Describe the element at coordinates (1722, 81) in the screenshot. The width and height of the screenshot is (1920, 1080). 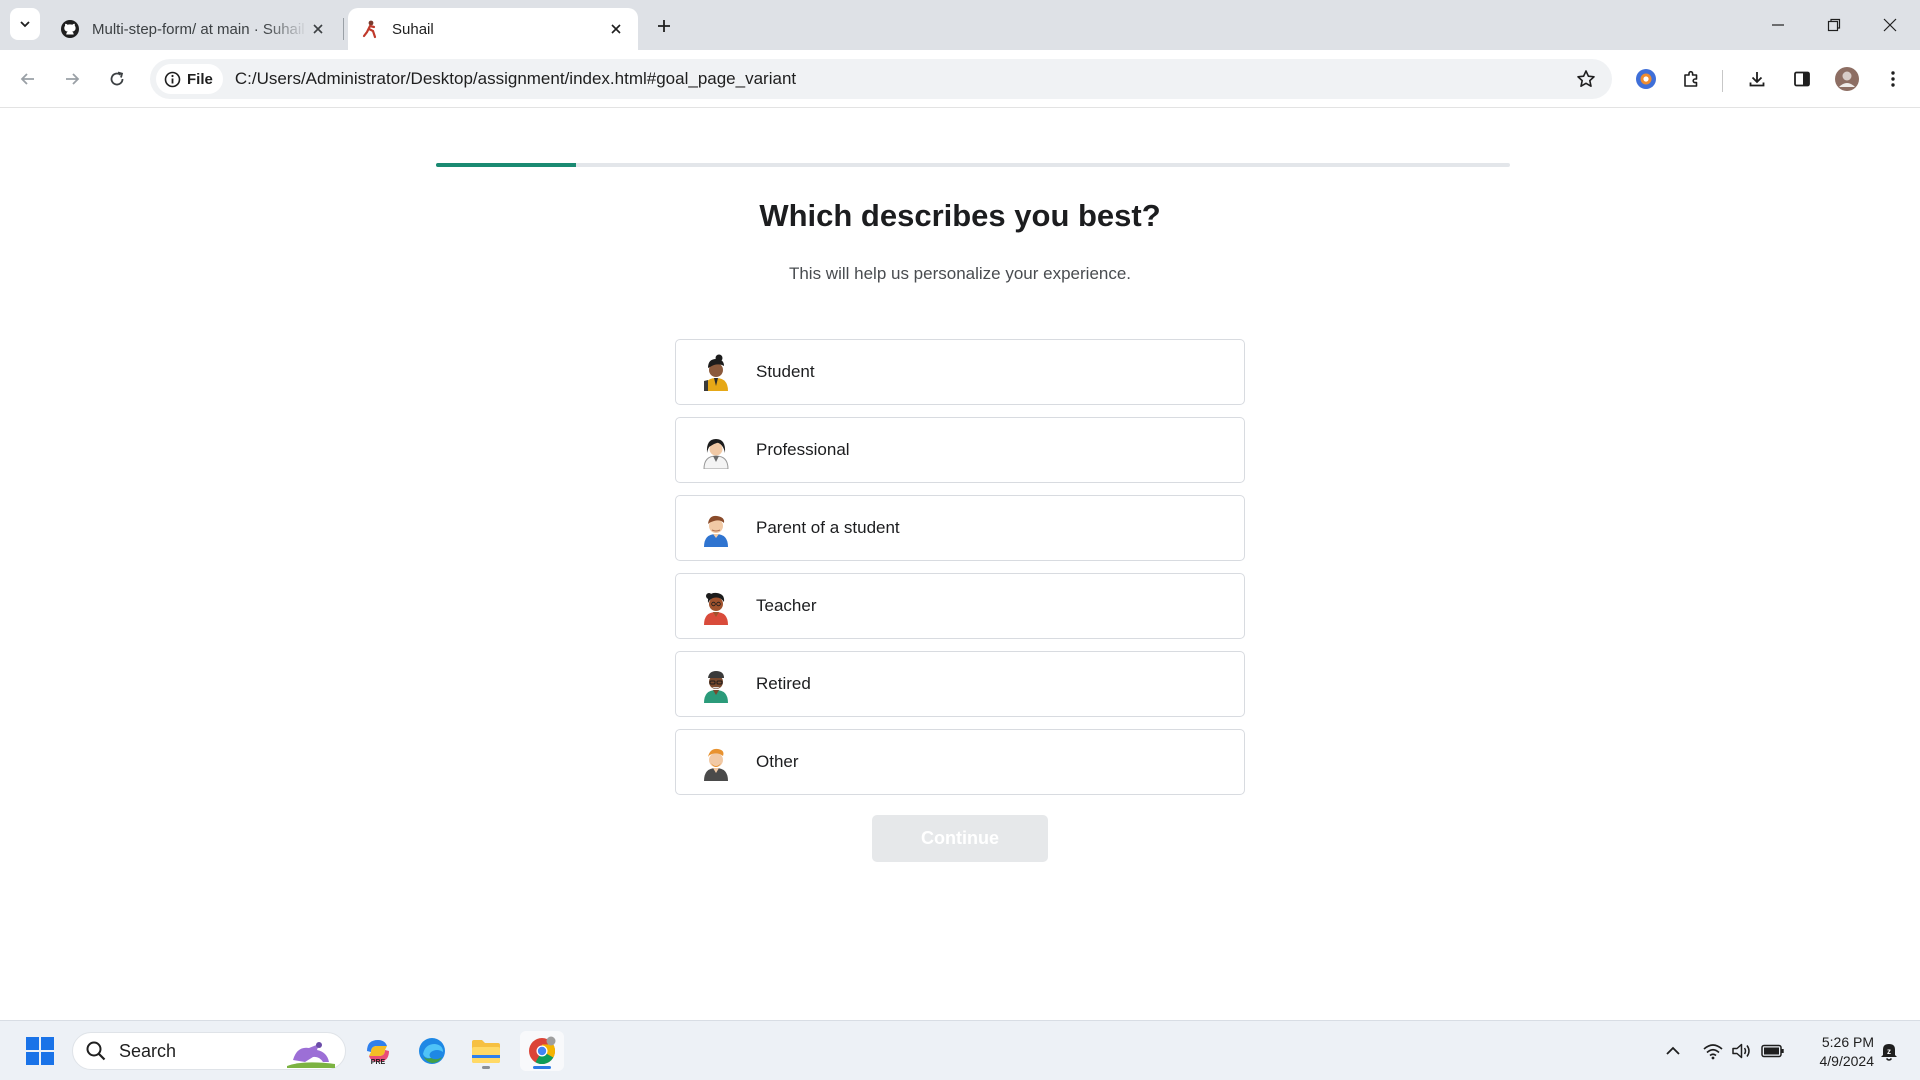
I see `toolbar-divider` at that location.